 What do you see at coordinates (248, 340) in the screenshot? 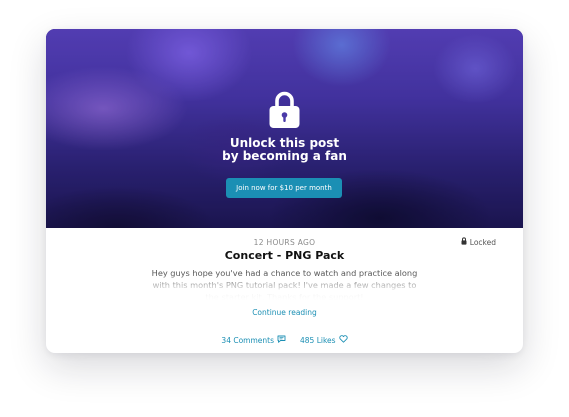
I see `comments-count: 34 Comments` at bounding box center [248, 340].